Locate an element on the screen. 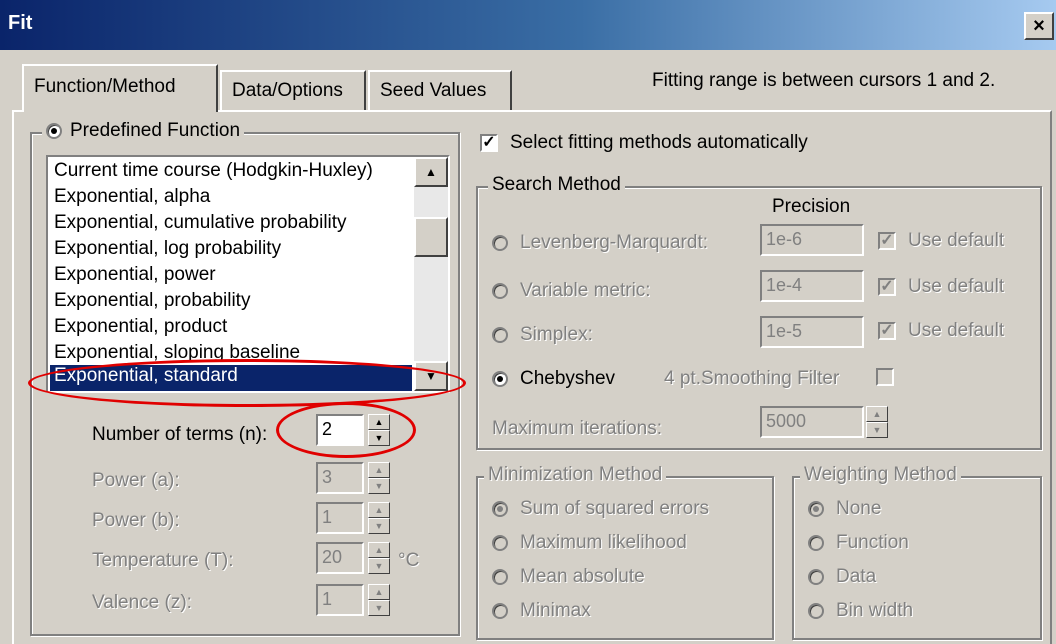 The width and height of the screenshot is (1056, 644). precision-input-lm: 1e-6 is located at coordinates (812, 240).